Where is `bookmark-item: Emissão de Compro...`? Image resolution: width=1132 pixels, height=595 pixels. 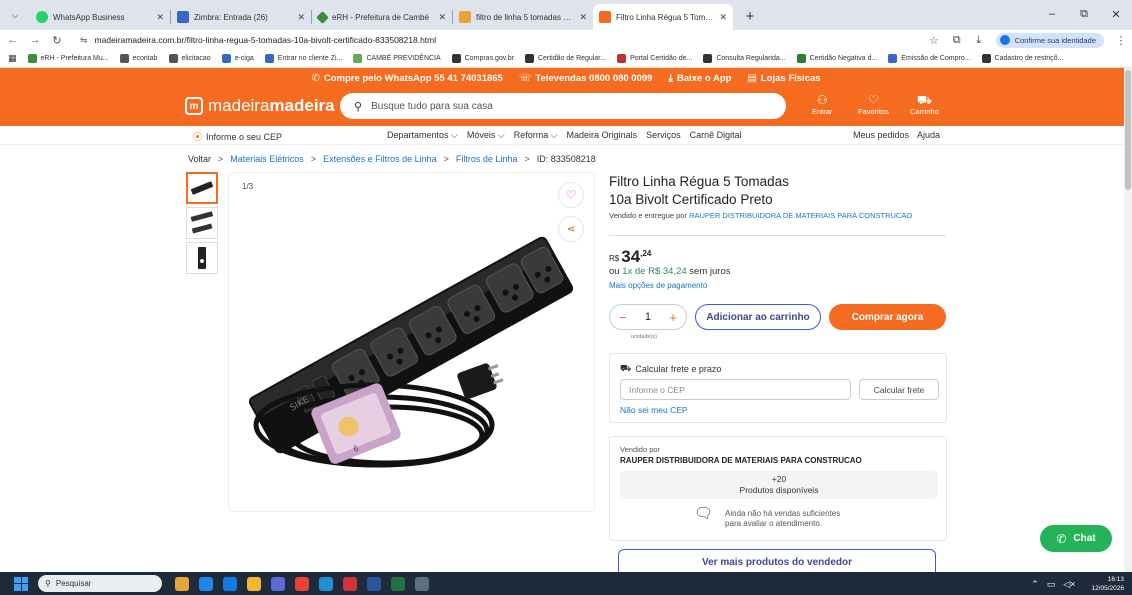
bookmark-item: Emissão de Compro... is located at coordinates (929, 58).